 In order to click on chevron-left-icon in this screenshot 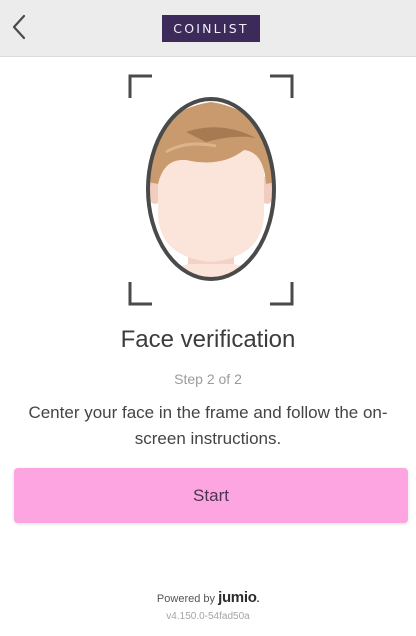, I will do `click(19, 27)`.